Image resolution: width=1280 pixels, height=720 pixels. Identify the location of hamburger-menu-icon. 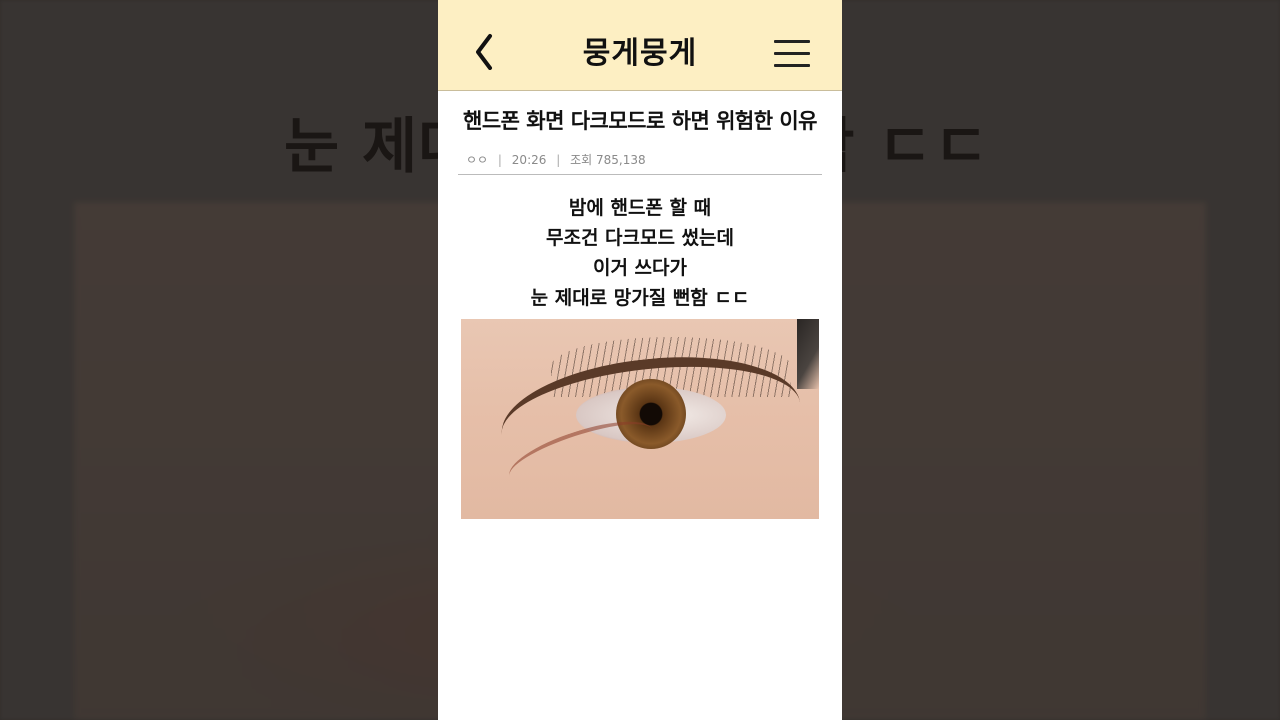
(792, 41).